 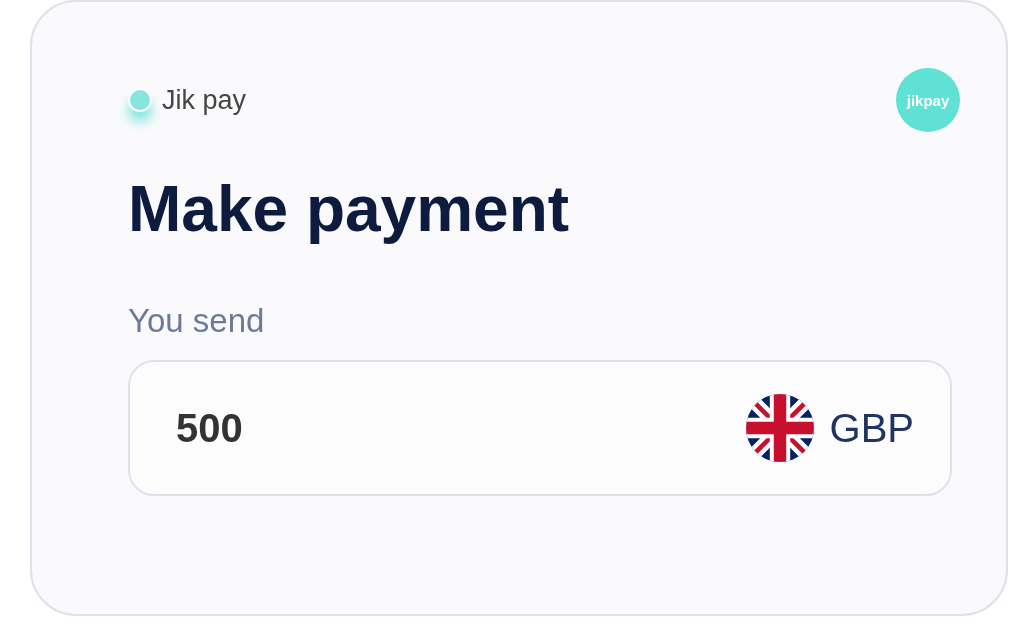 What do you see at coordinates (209, 428) in the screenshot?
I see `amount-value: 500` at bounding box center [209, 428].